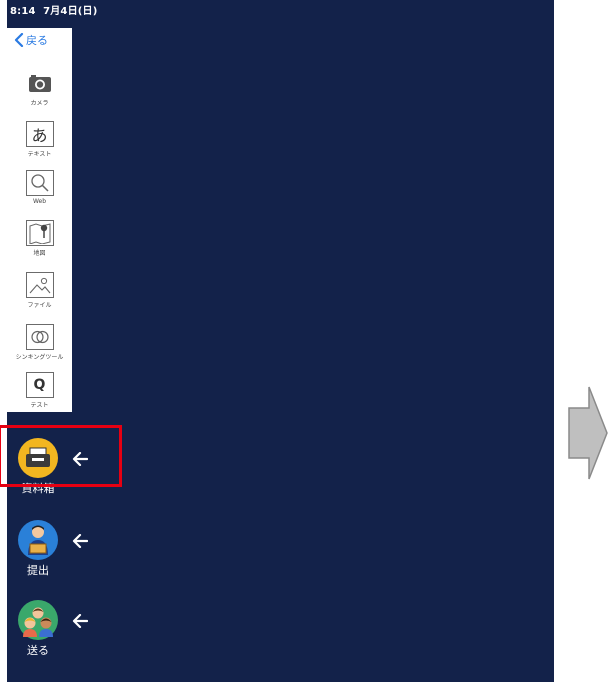 The image size is (609, 682). What do you see at coordinates (39, 103) in the screenshot?
I see `tool-label: カメラ` at bounding box center [39, 103].